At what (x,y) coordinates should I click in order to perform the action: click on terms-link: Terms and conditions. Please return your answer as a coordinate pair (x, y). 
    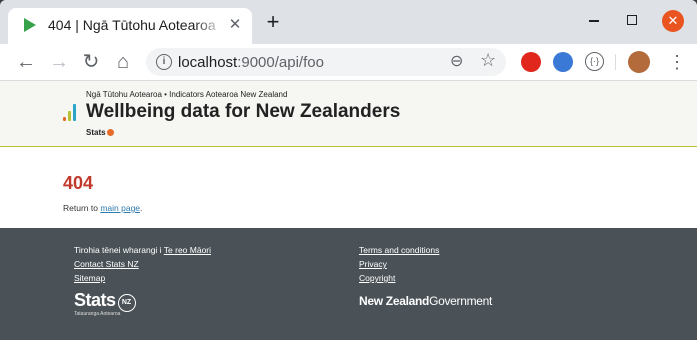
    Looking at the image, I should click on (399, 250).